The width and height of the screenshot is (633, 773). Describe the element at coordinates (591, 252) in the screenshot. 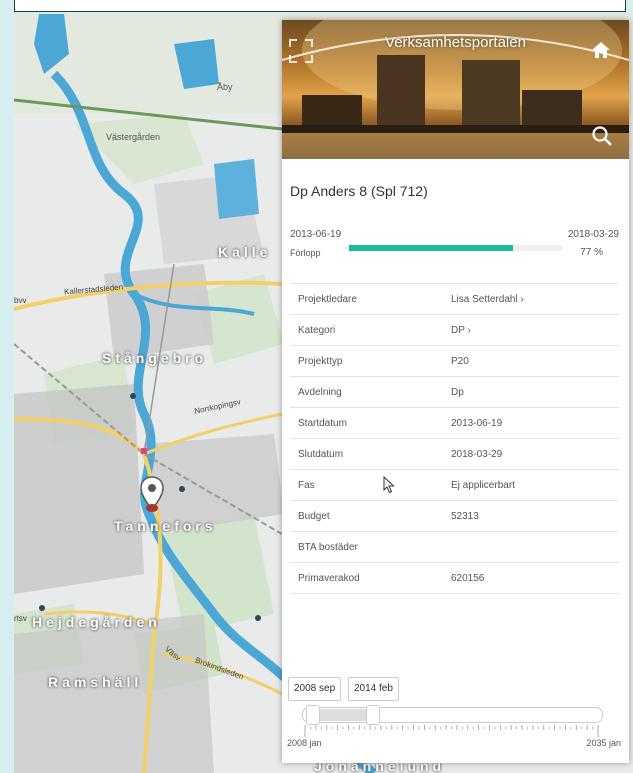

I see `progress-percent: 77 %` at that location.